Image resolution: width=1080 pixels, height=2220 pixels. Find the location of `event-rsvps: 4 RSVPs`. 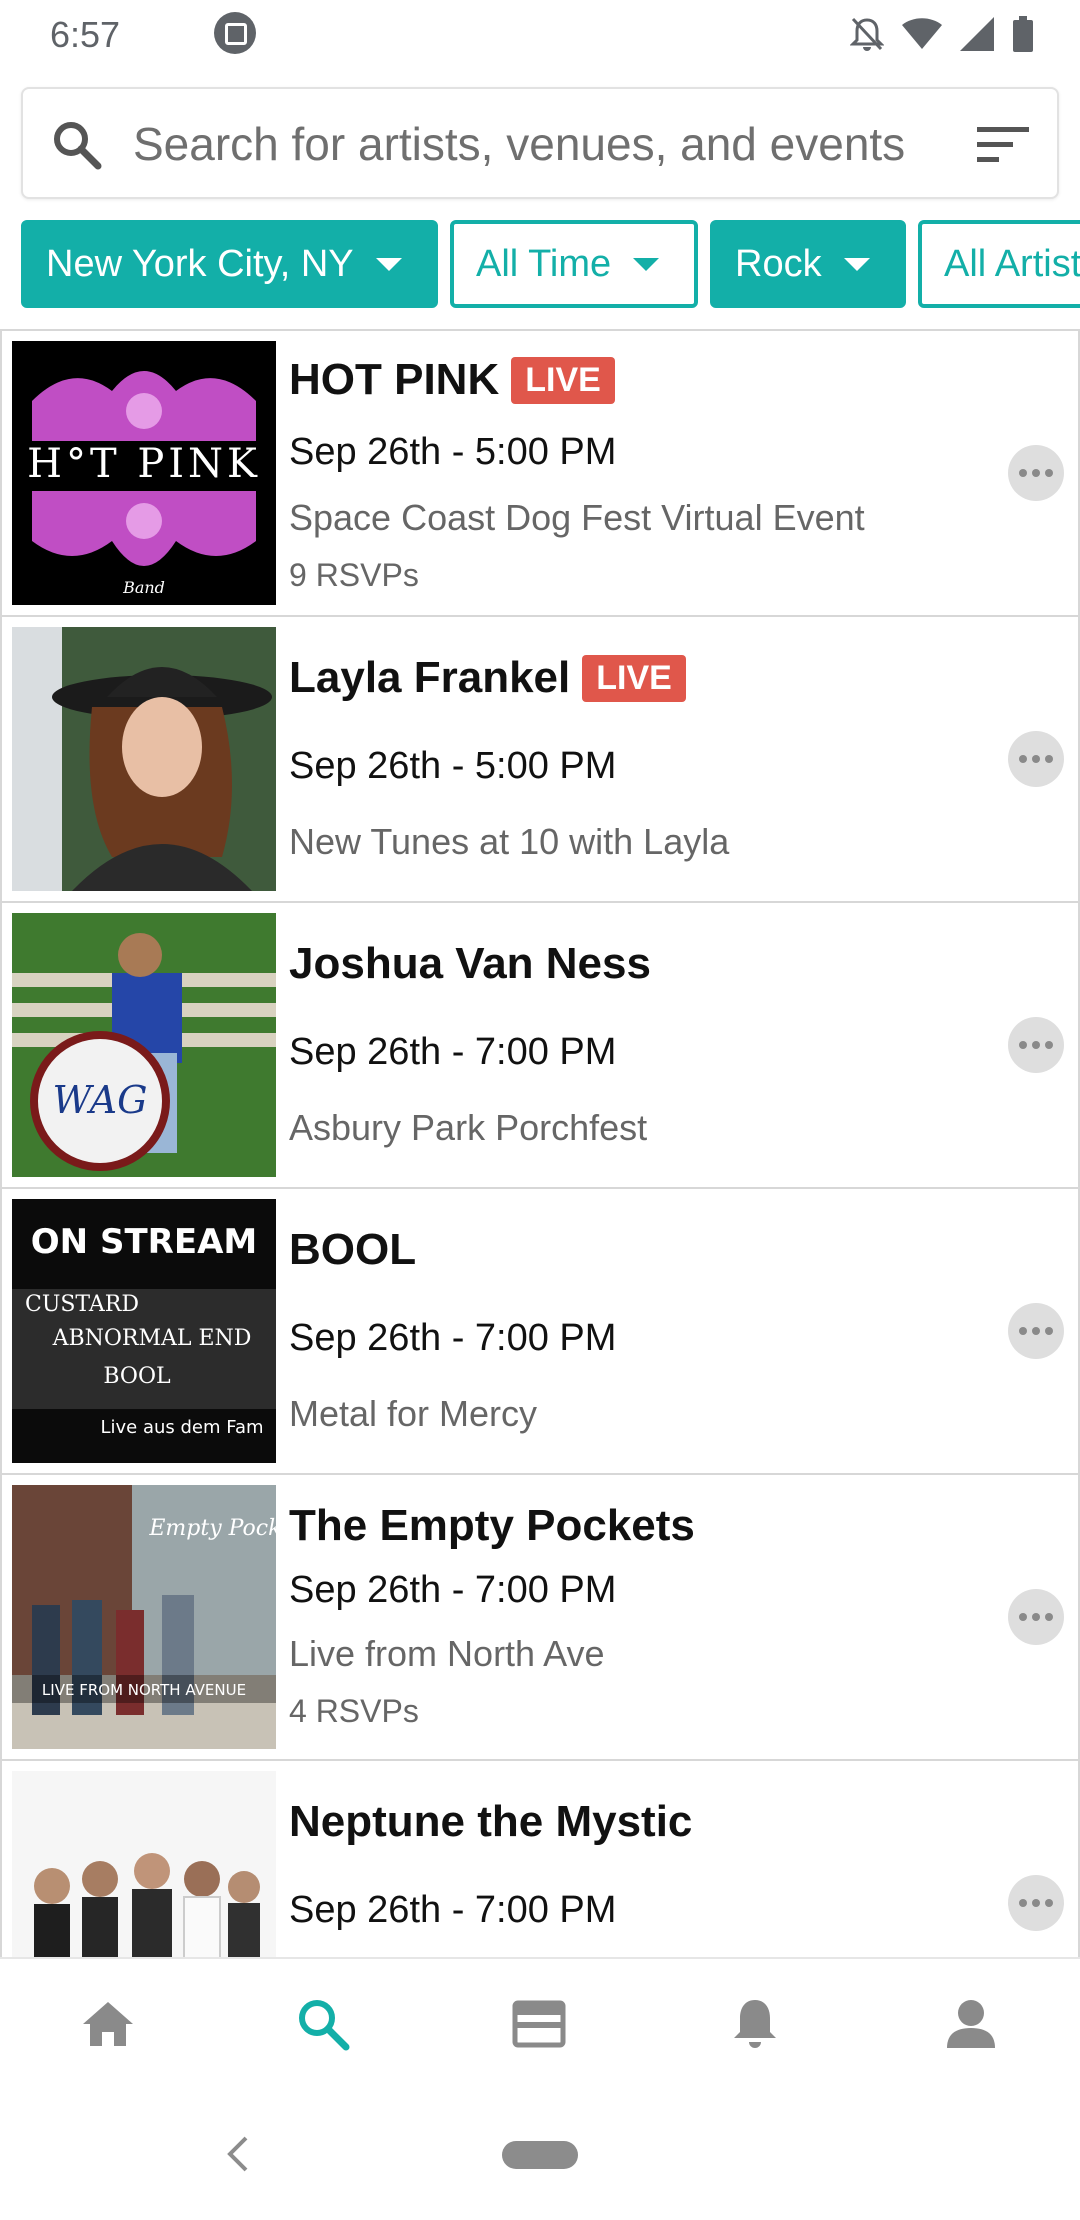

event-rsvps: 4 RSVPs is located at coordinates (354, 1711).